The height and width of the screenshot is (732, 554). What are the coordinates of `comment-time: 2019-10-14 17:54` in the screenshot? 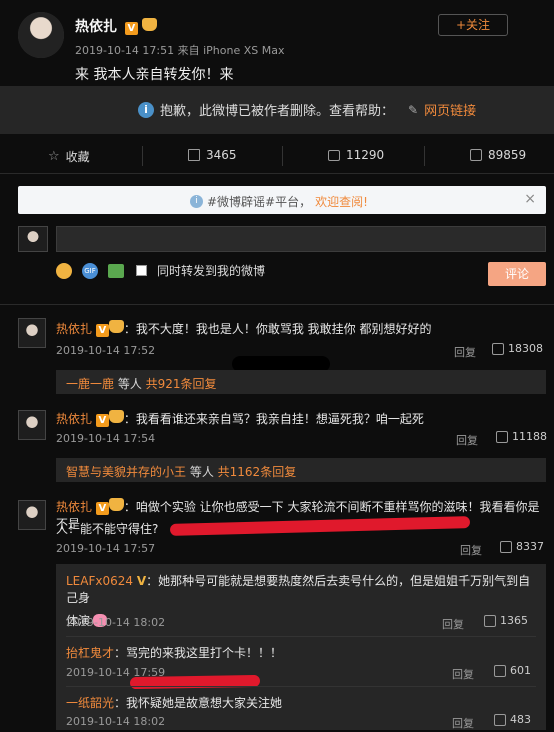 It's located at (106, 438).